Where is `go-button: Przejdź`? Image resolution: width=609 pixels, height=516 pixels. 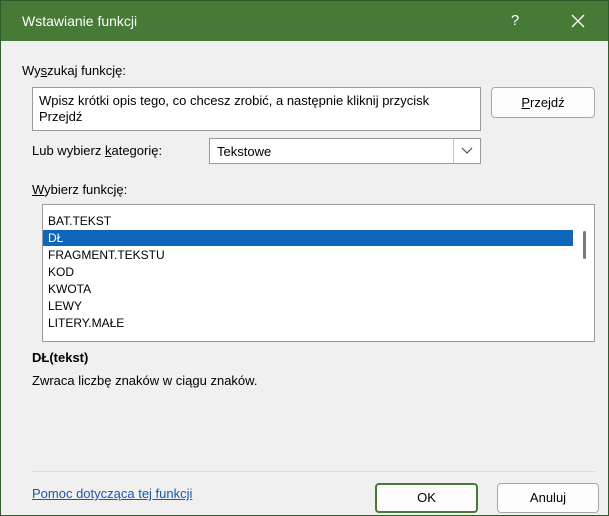
go-button: Przejdź is located at coordinates (543, 102).